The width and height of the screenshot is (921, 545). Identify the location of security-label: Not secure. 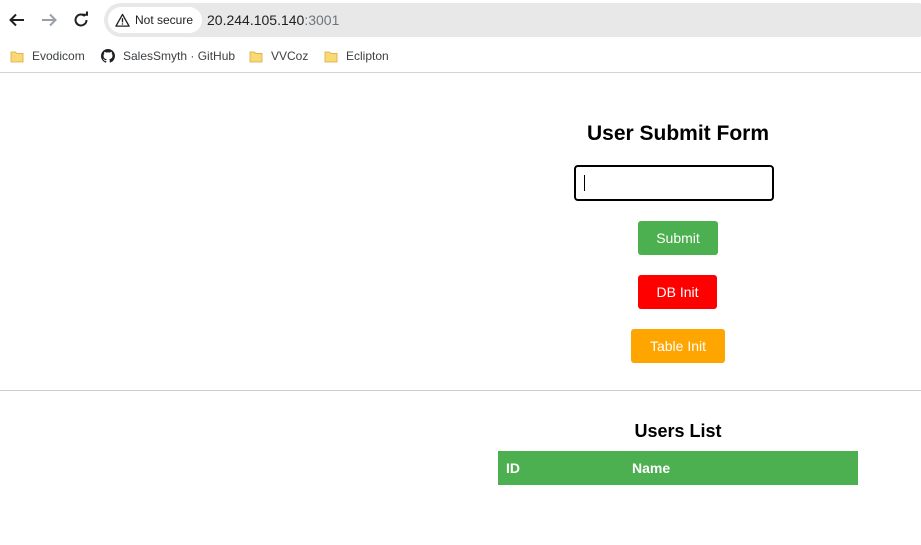
(164, 20).